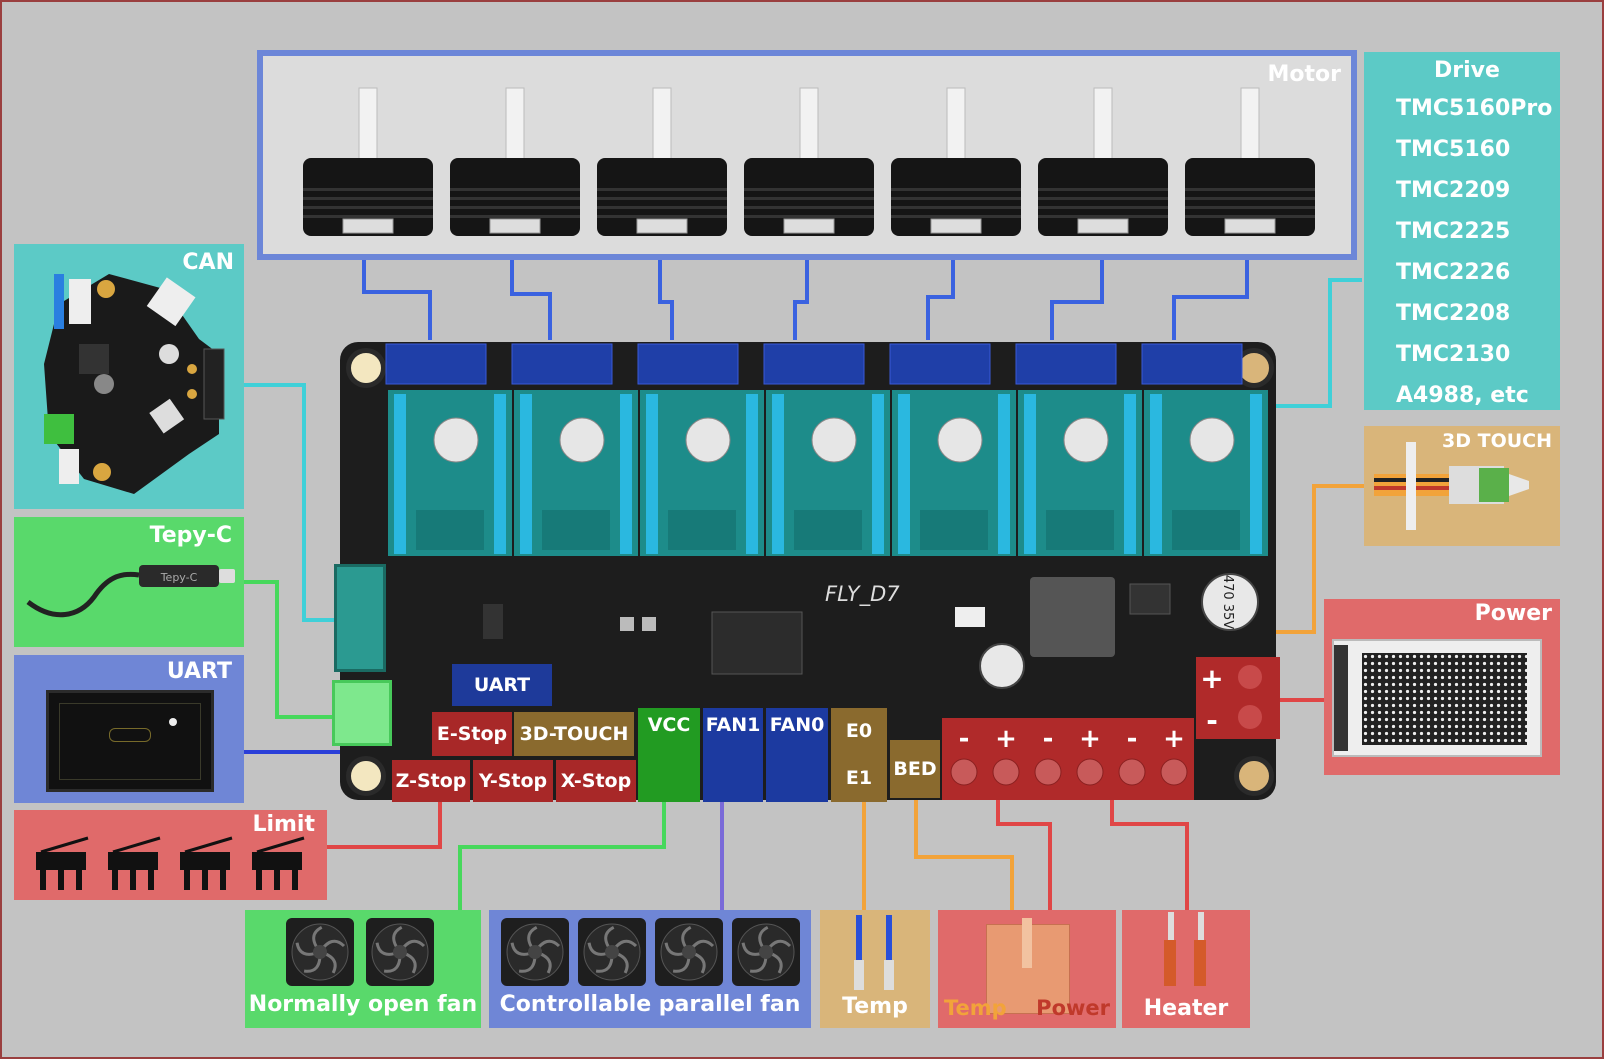 This screenshot has width=1604, height=1059. I want to click on drive-item-tmc2208: TMC2208, so click(1453, 313).